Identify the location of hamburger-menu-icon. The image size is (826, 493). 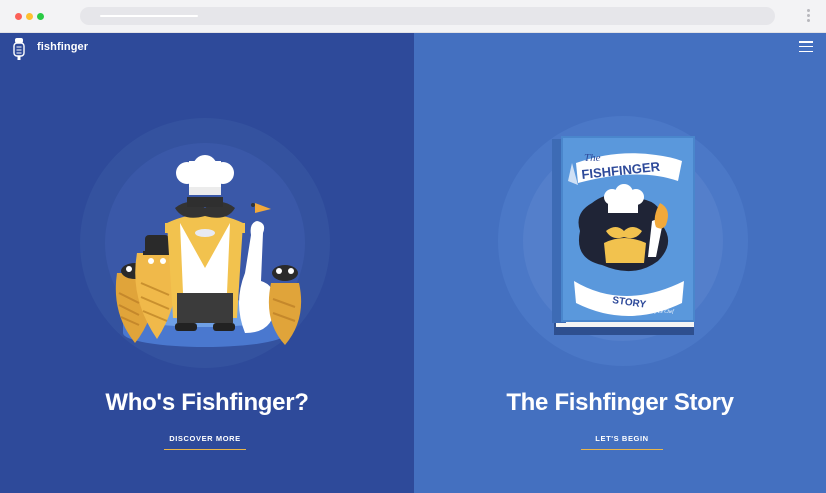
(806, 47).